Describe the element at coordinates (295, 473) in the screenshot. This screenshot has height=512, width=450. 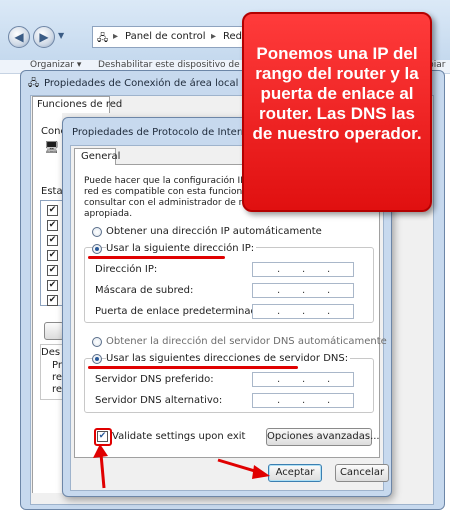
I see `accept-button: Aceptar` at that location.